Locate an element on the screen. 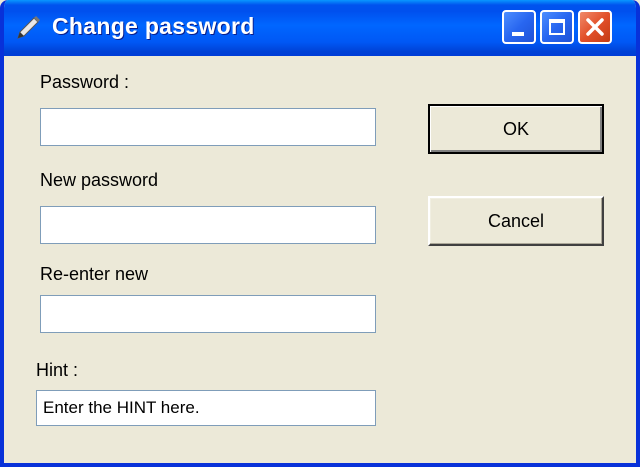 The height and width of the screenshot is (467, 640). hint-field is located at coordinates (206, 408).